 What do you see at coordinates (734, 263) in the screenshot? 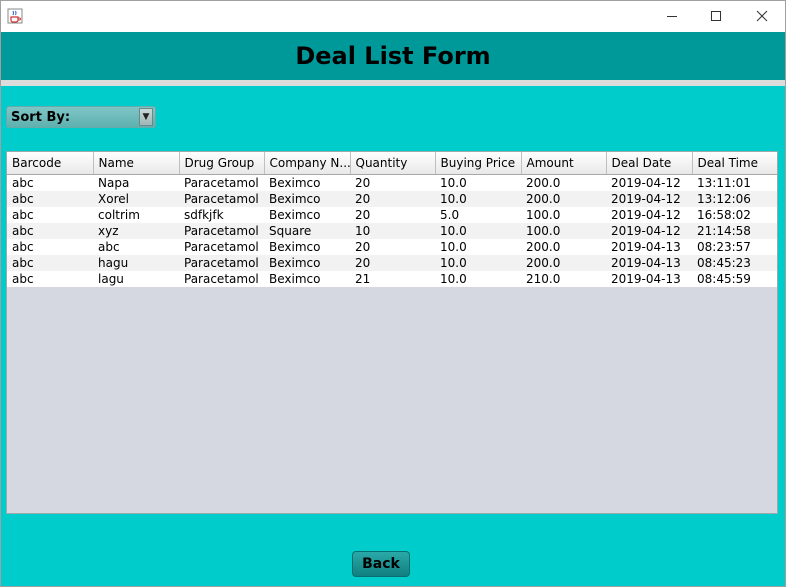
I see `cell-deal-time: 08:45:23` at bounding box center [734, 263].